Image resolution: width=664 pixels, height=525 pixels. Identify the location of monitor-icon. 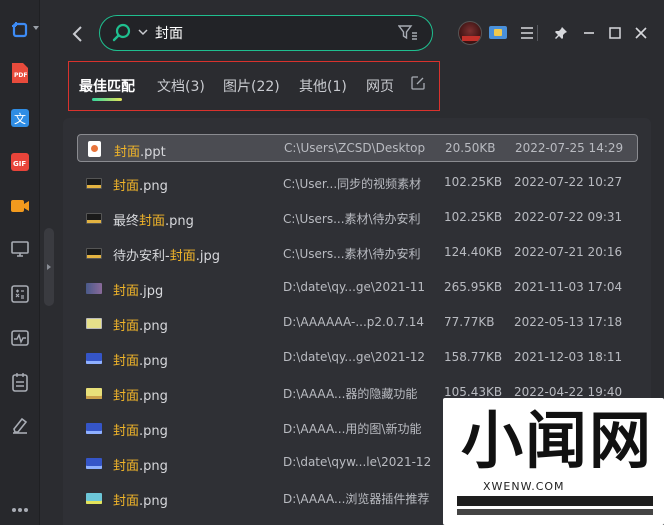
(20, 249).